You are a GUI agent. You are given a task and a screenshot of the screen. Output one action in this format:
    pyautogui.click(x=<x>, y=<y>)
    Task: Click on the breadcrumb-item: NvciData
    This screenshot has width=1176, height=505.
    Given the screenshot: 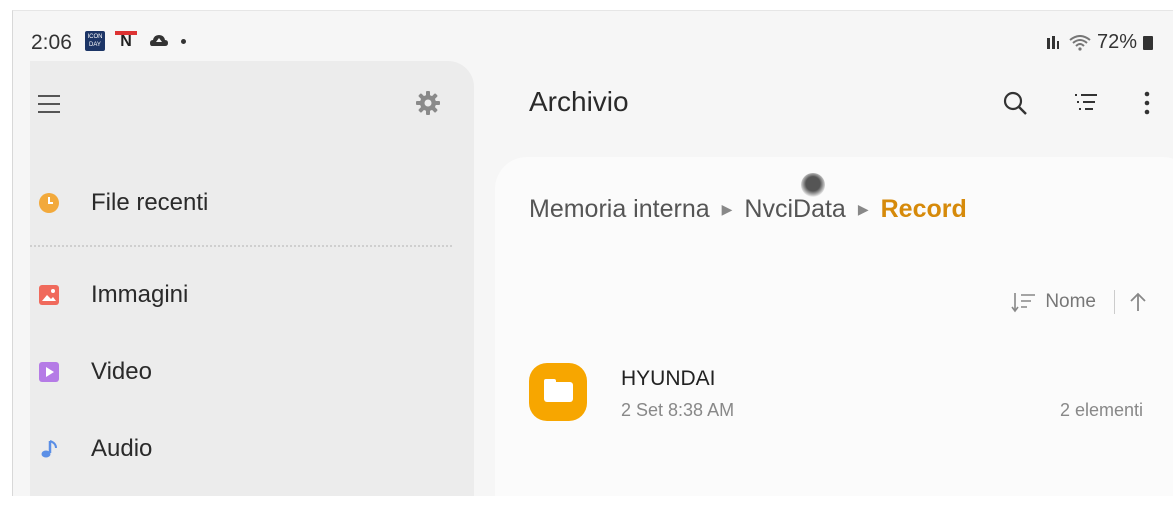 What is the action you would take?
    pyautogui.click(x=794, y=209)
    